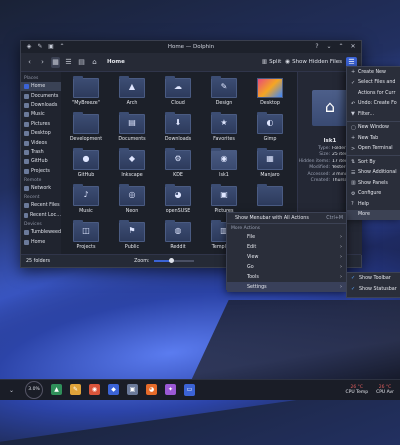  Describe the element at coordinates (116, 62) in the screenshot. I see `breadcrumb: Home` at that location.